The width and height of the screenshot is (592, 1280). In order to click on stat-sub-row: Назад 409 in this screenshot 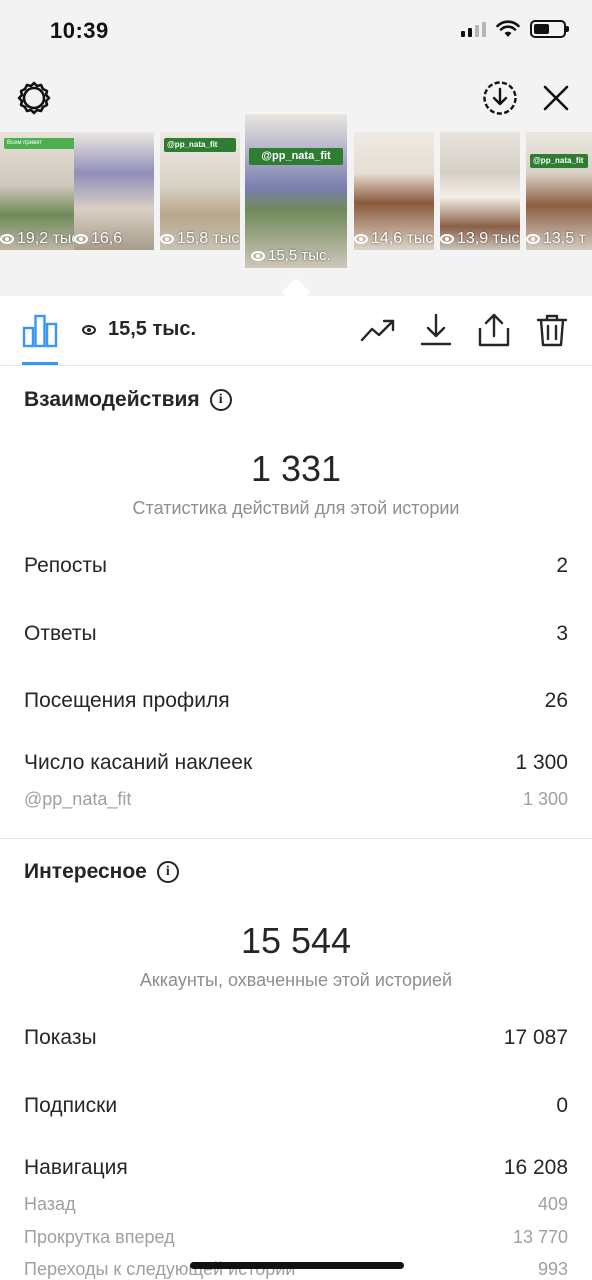, I will do `click(296, 1204)`.